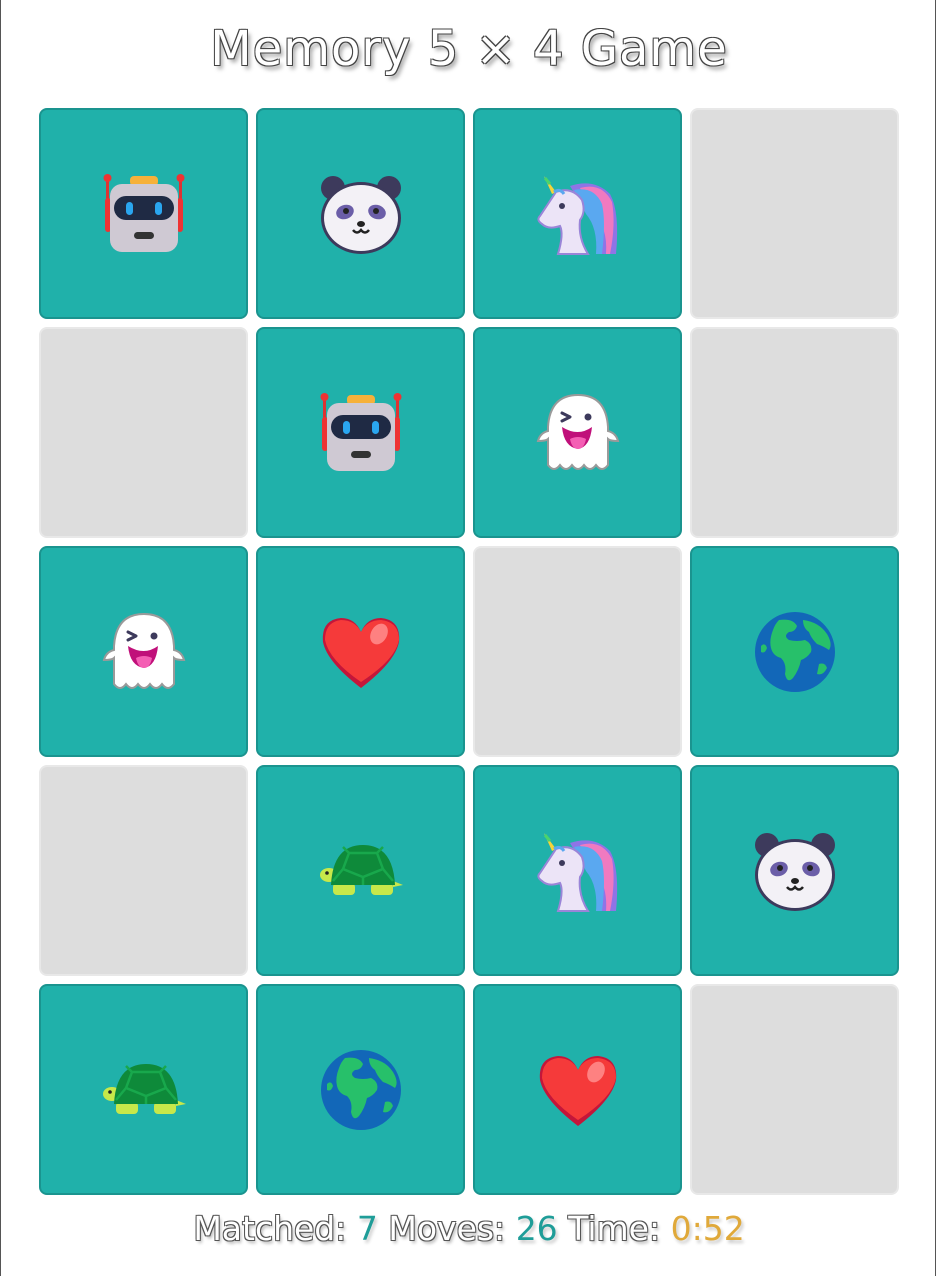  What do you see at coordinates (367, 1228) in the screenshot?
I see `matched-count: 7` at bounding box center [367, 1228].